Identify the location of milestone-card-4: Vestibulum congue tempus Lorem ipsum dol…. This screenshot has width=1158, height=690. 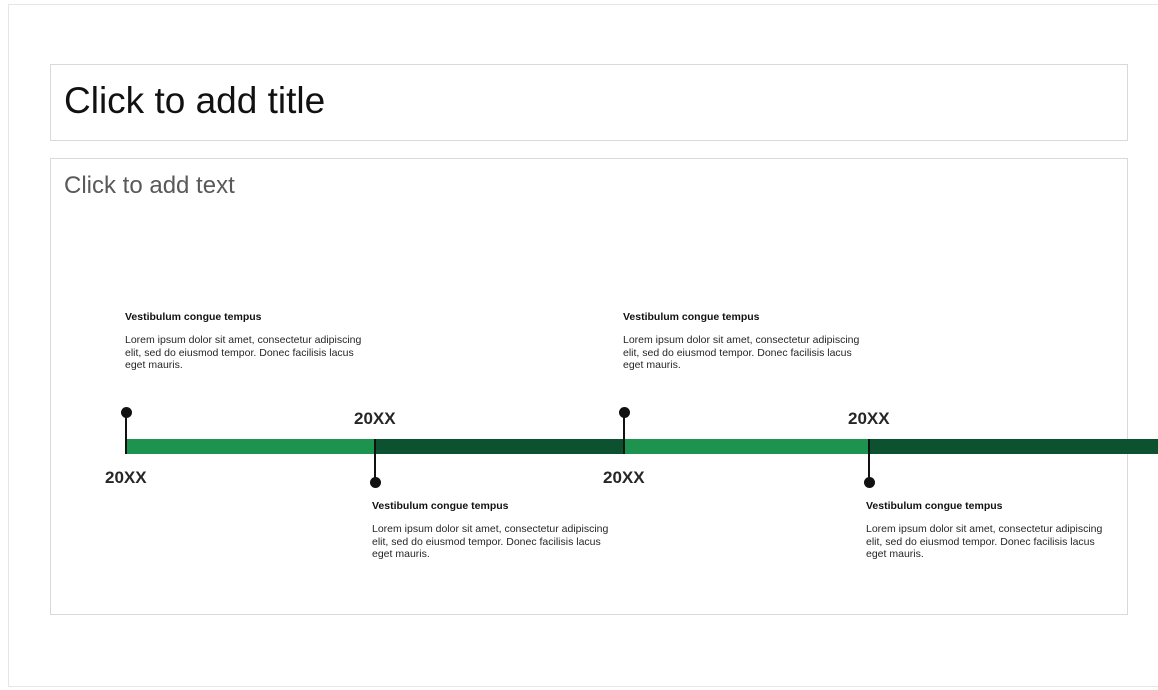
(991, 530).